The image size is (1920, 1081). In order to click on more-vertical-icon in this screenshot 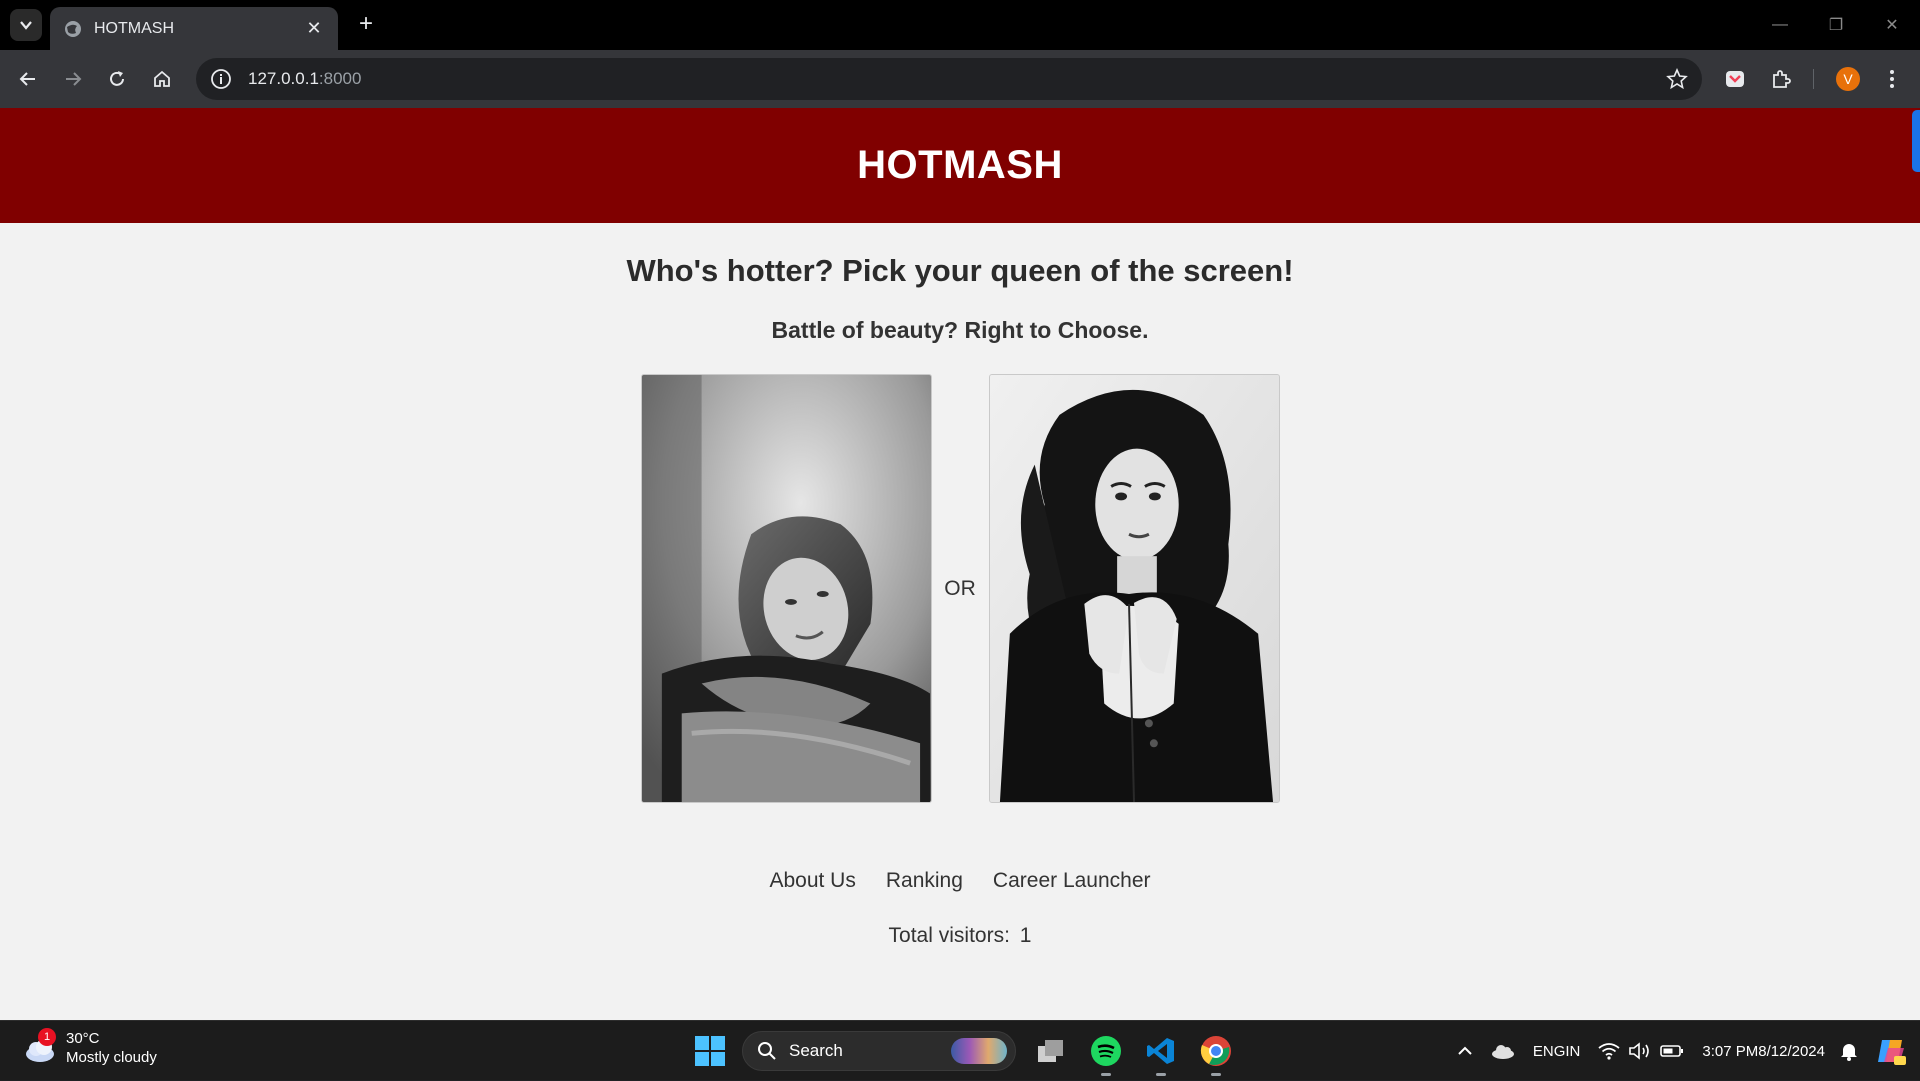, I will do `click(1892, 79)`.